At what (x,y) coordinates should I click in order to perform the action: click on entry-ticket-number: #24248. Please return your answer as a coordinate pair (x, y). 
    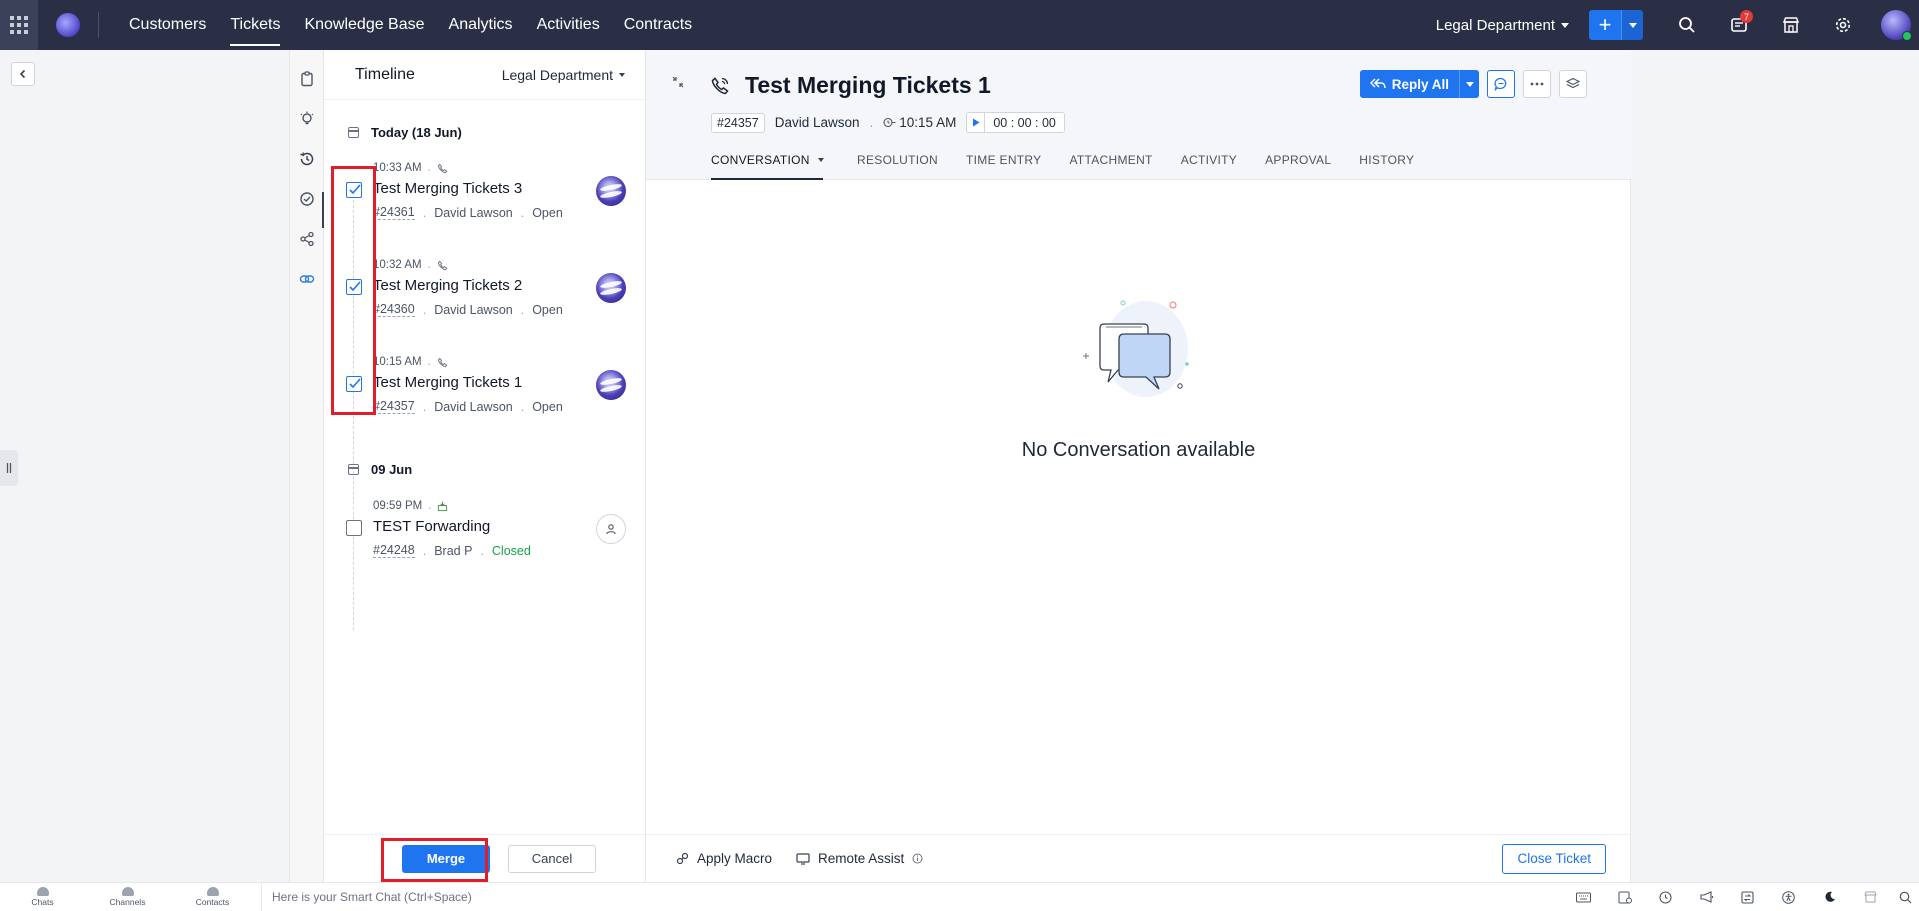
    Looking at the image, I should click on (394, 550).